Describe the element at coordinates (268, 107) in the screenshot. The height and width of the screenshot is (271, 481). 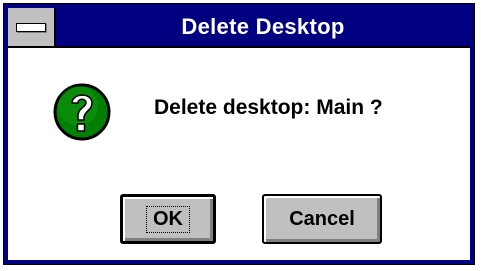
I see `confirmation-message: Delete desktop: Main ?` at that location.